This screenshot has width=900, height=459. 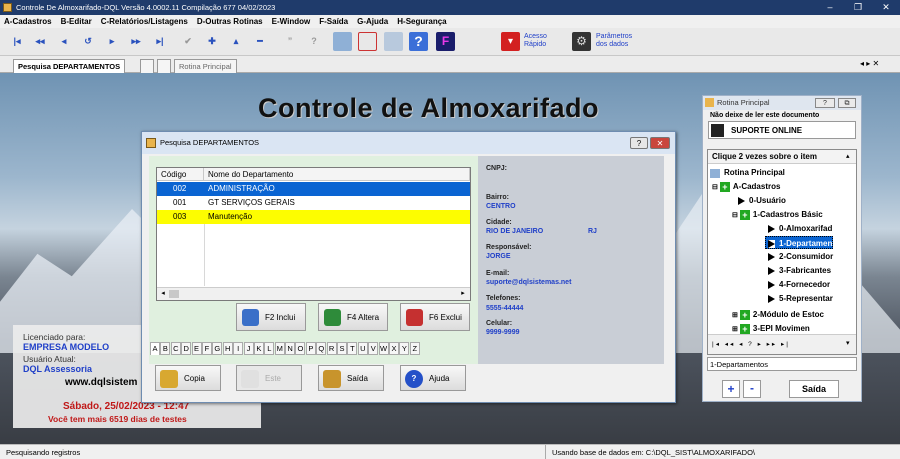 What do you see at coordinates (614, 41) in the screenshot?
I see `parameters-label: Parâmetros dos dados` at bounding box center [614, 41].